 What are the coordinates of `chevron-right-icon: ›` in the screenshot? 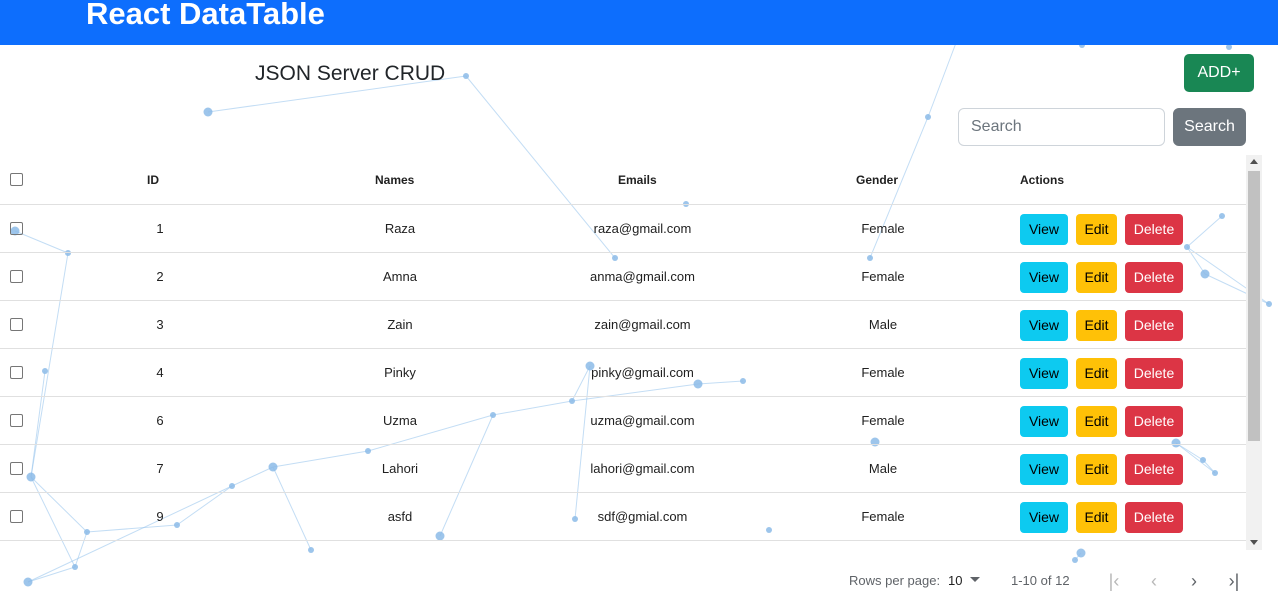 It's located at (1194, 581).